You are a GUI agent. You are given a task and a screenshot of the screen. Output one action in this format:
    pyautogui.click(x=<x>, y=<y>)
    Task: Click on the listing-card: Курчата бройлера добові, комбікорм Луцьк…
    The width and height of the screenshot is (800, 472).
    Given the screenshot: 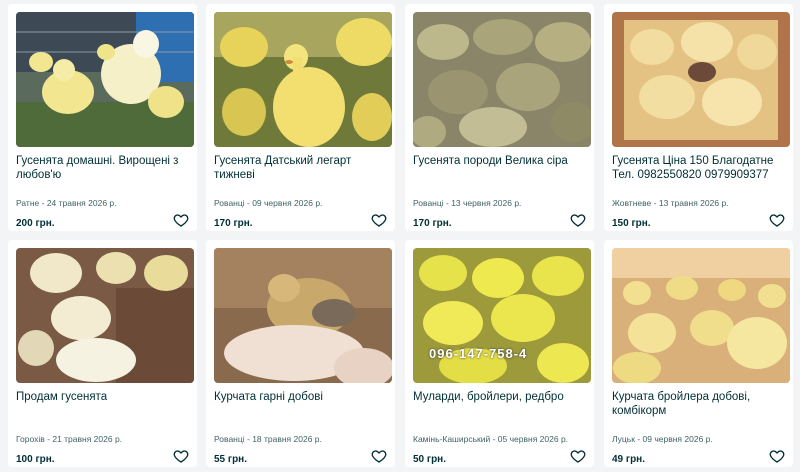 What is the action you would take?
    pyautogui.click(x=698, y=353)
    